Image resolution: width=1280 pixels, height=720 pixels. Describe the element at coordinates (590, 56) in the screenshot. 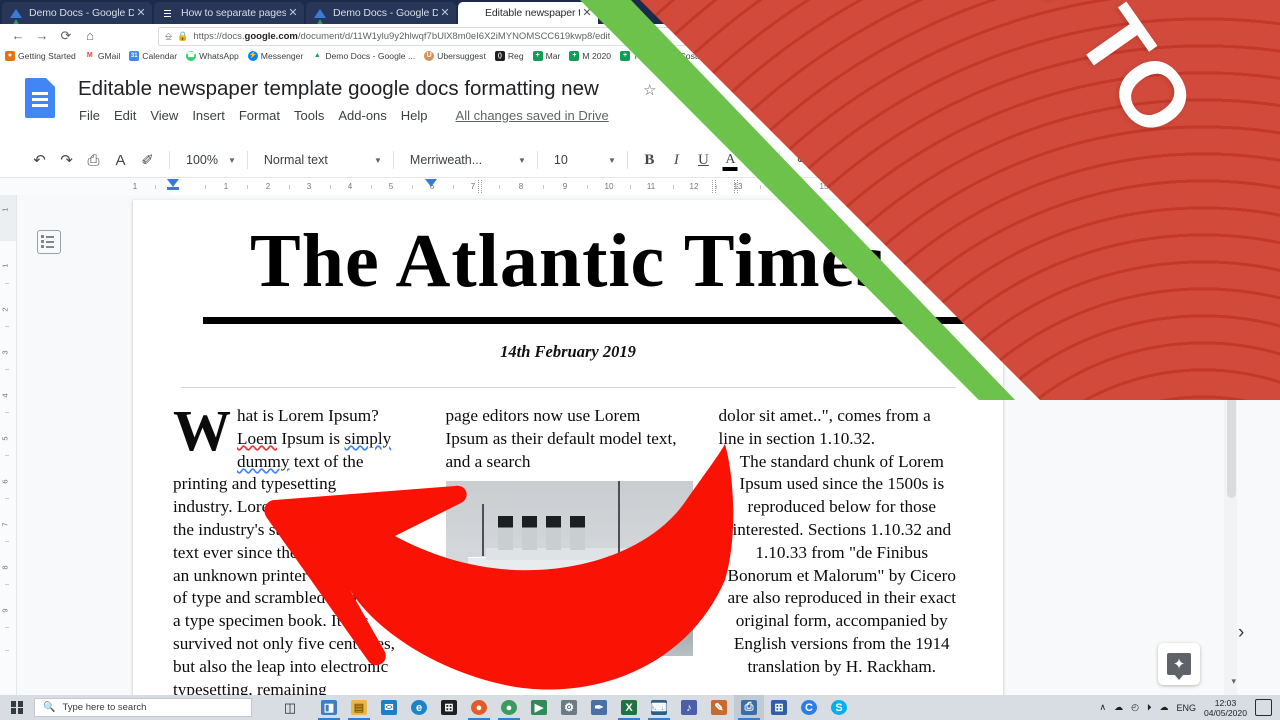

I see `bookmark-m2020: + M 2020` at that location.